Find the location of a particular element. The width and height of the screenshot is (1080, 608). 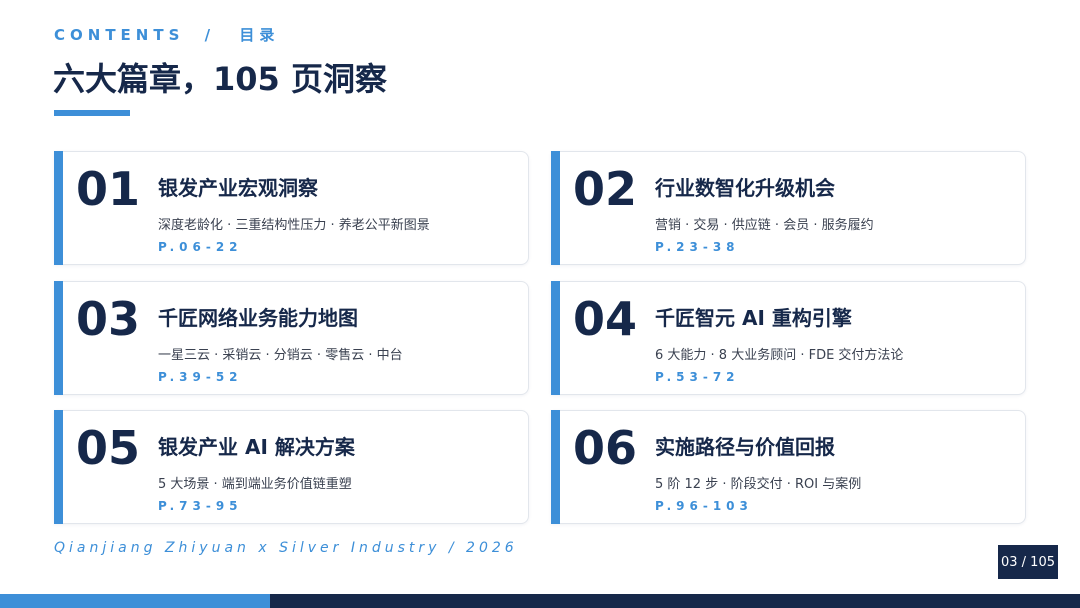

chapter-number: 01 is located at coordinates (108, 189).